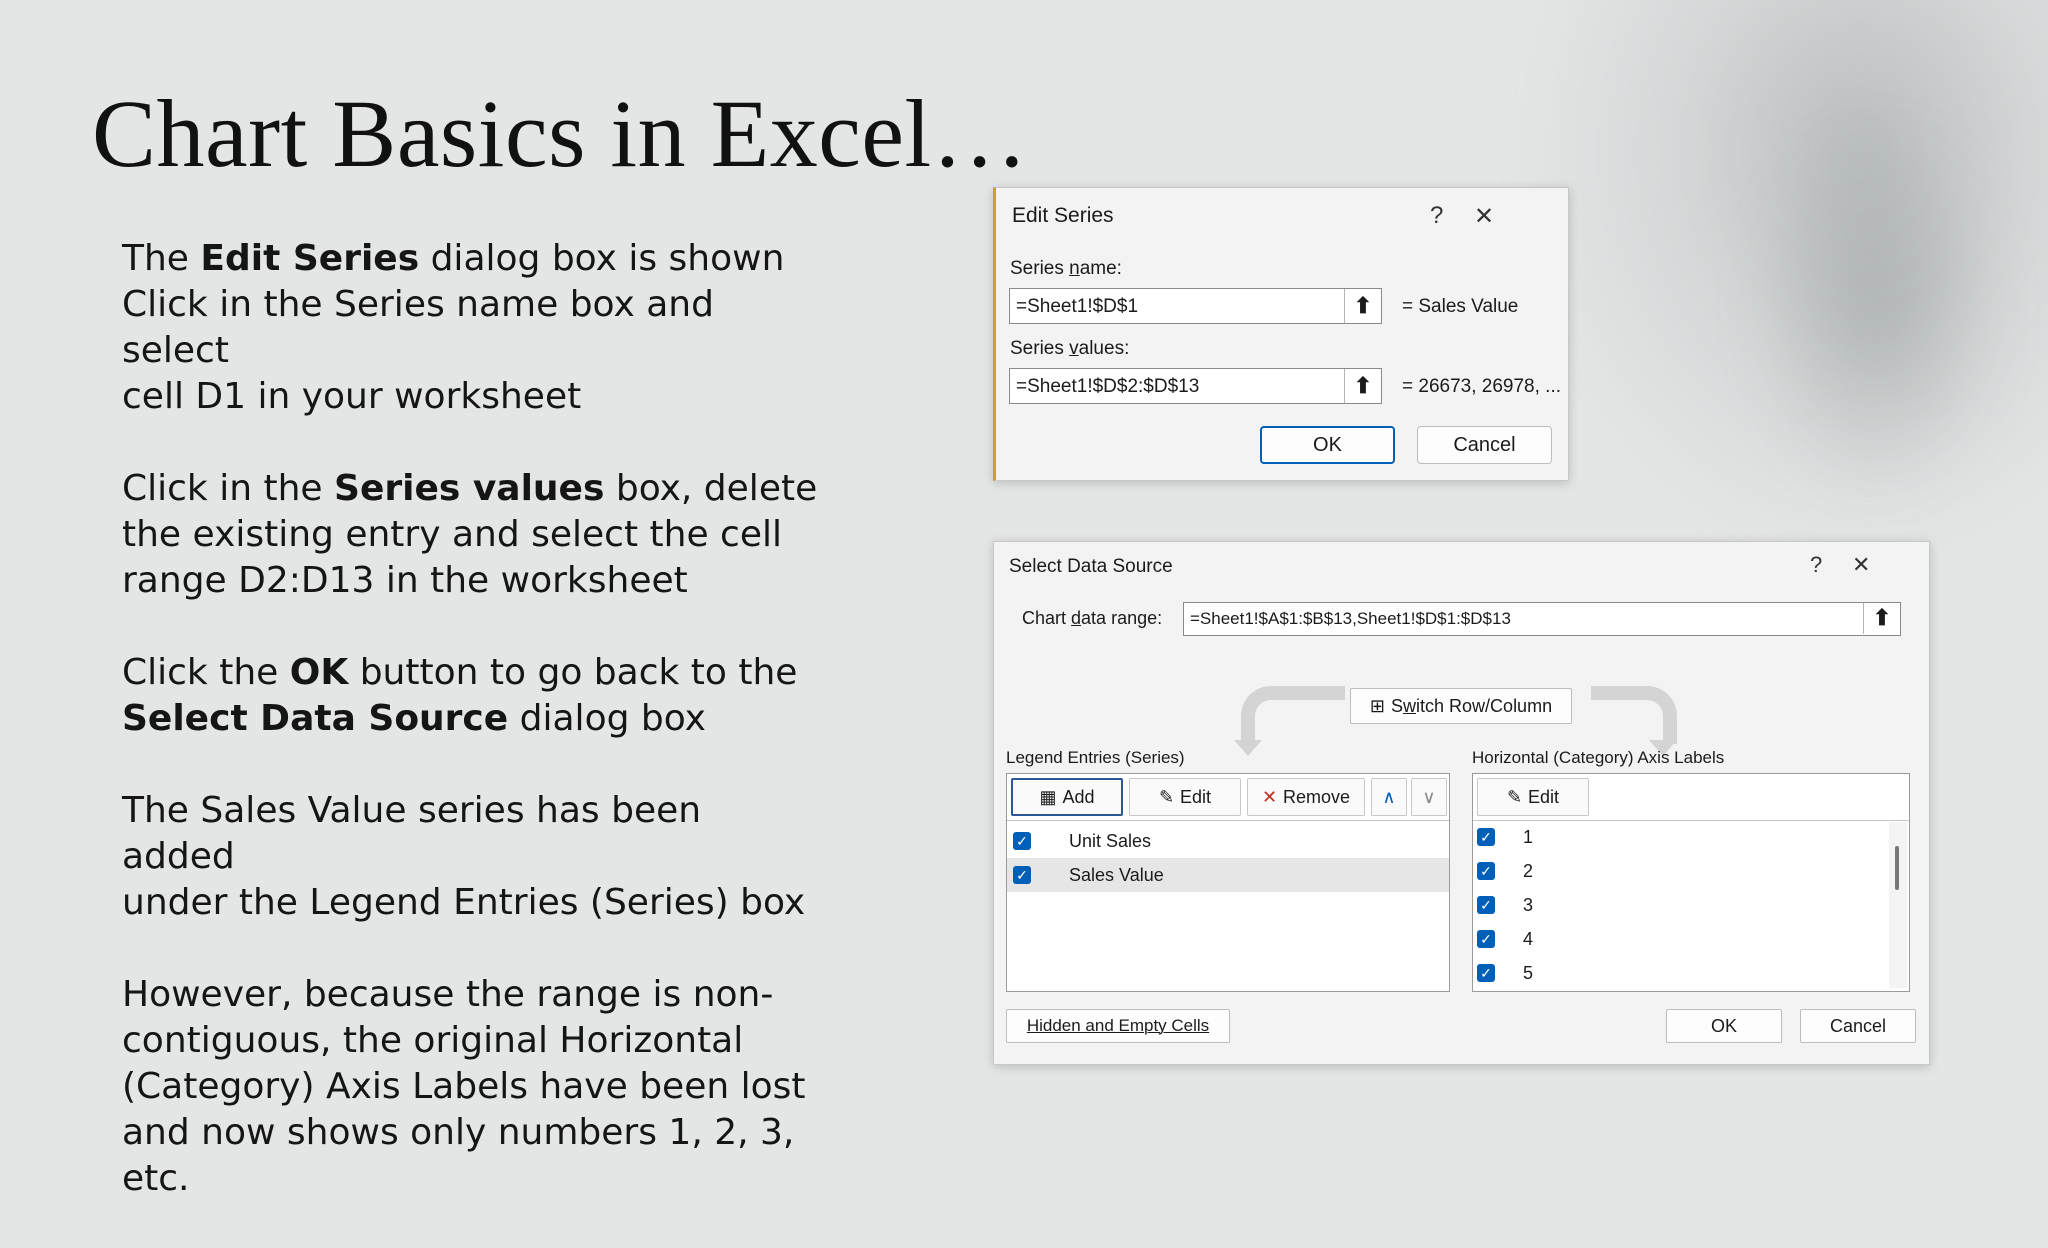 Image resolution: width=2048 pixels, height=1248 pixels. I want to click on body-text-run: and now shows only numbers 1, 2, 3,, so click(458, 1132).